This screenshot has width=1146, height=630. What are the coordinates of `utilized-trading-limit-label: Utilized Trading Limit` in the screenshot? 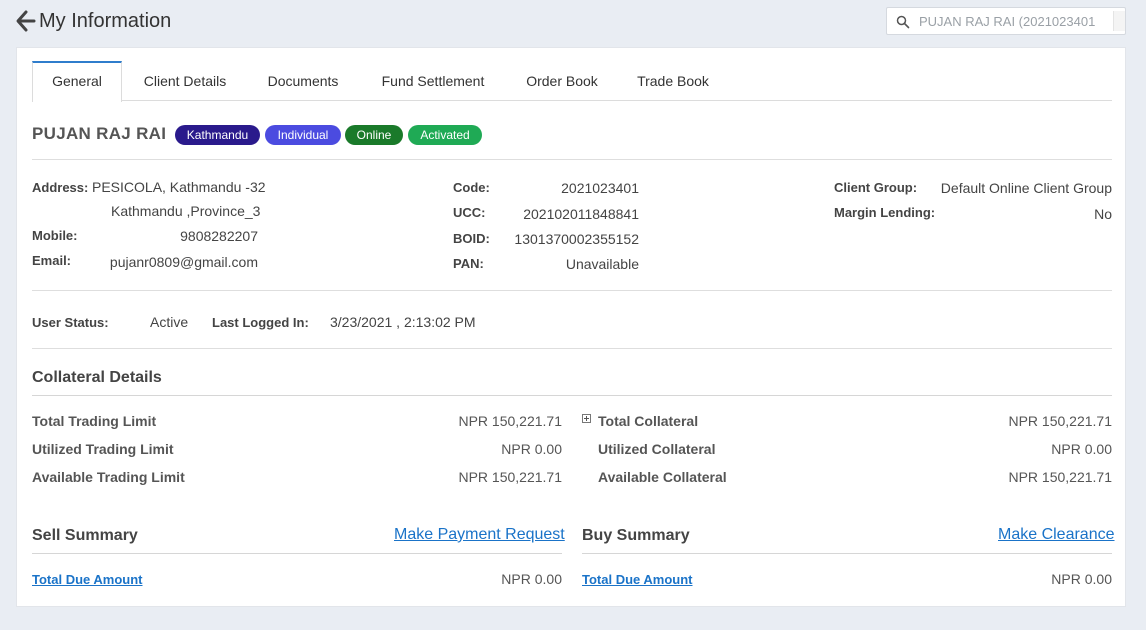 It's located at (103, 449).